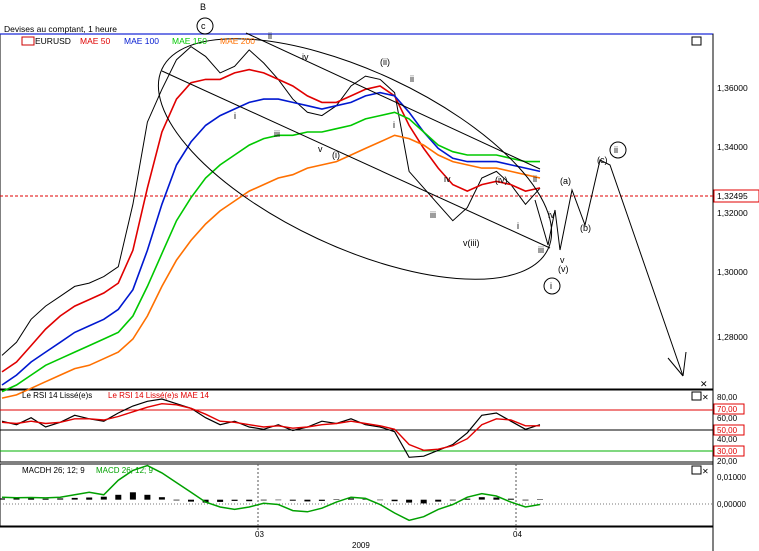  I want to click on wave-label: (i), so click(336, 155).